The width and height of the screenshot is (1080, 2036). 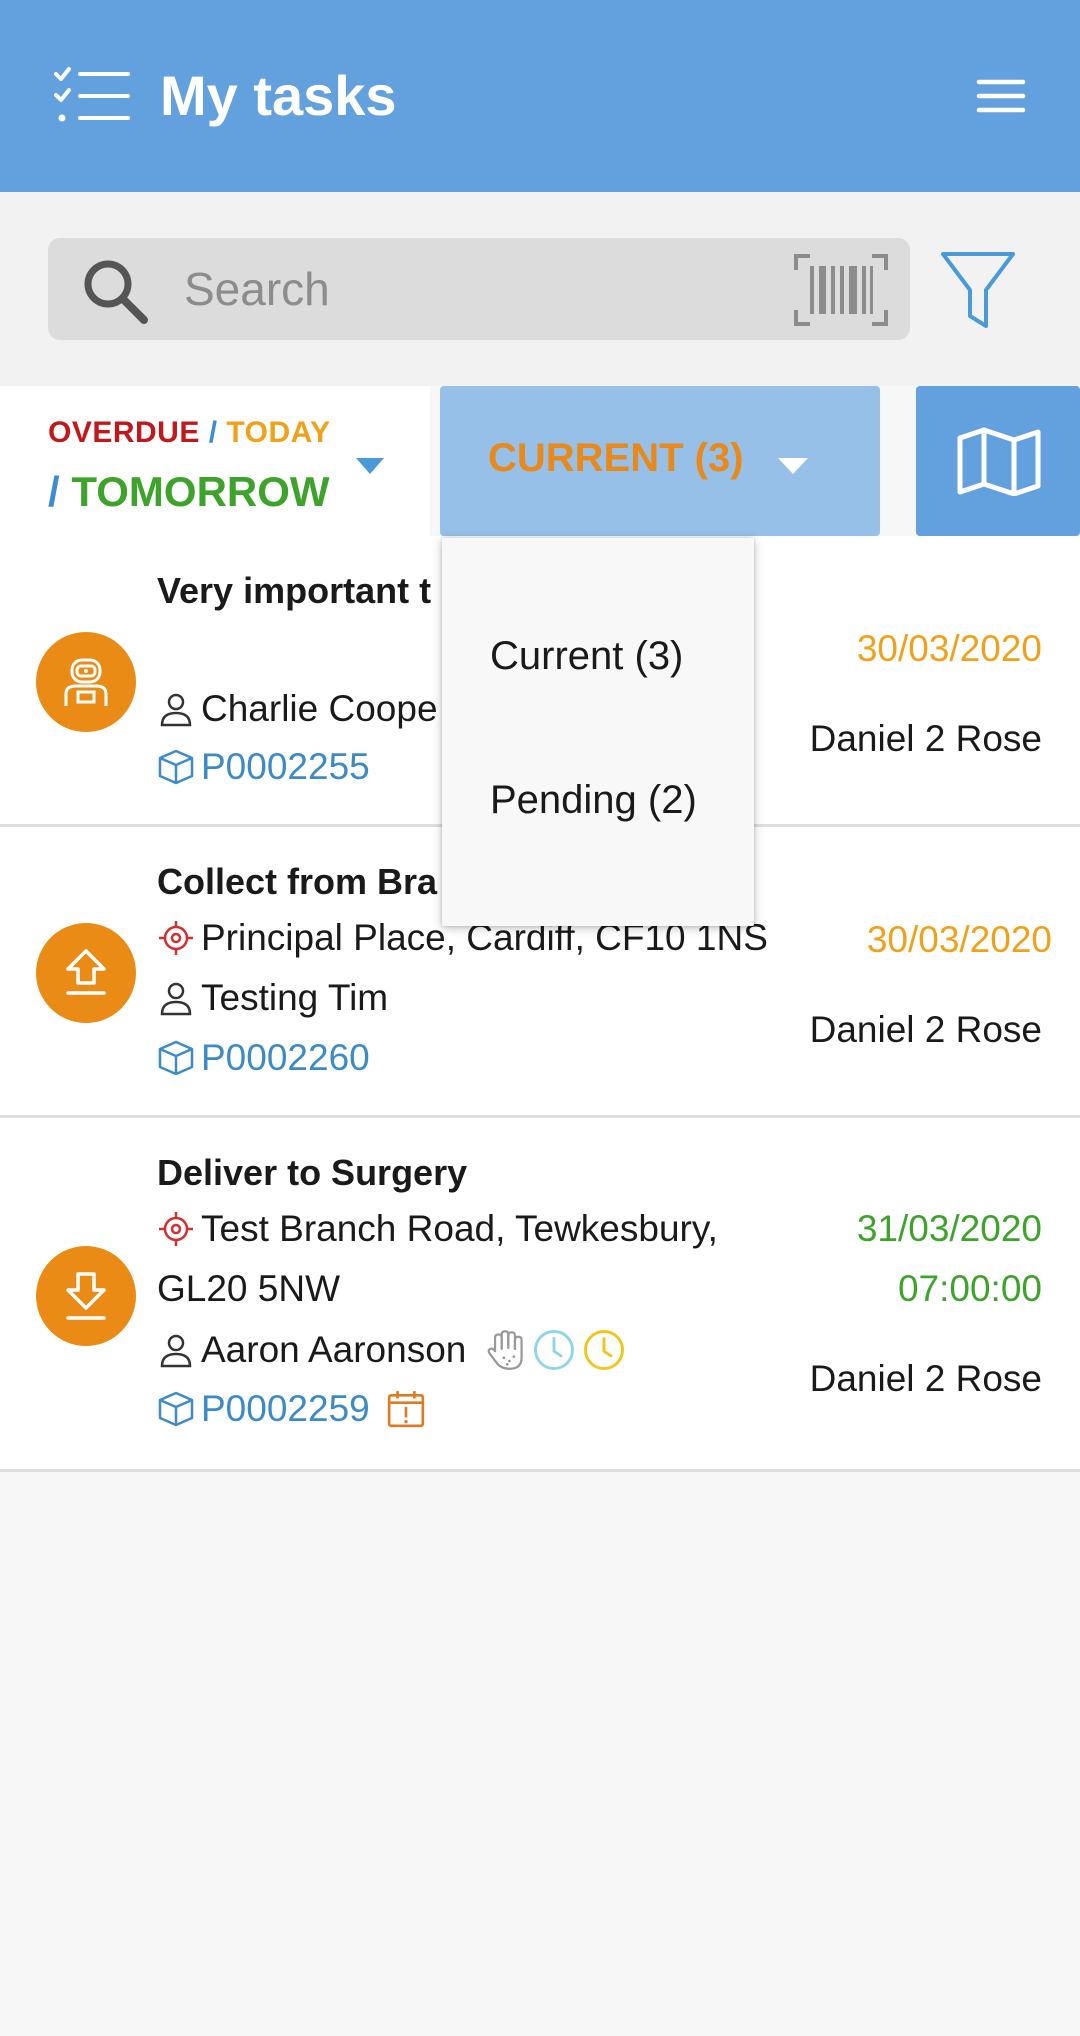 I want to click on task-address-line2-text: GL20 5NW, so click(x=249, y=1288).